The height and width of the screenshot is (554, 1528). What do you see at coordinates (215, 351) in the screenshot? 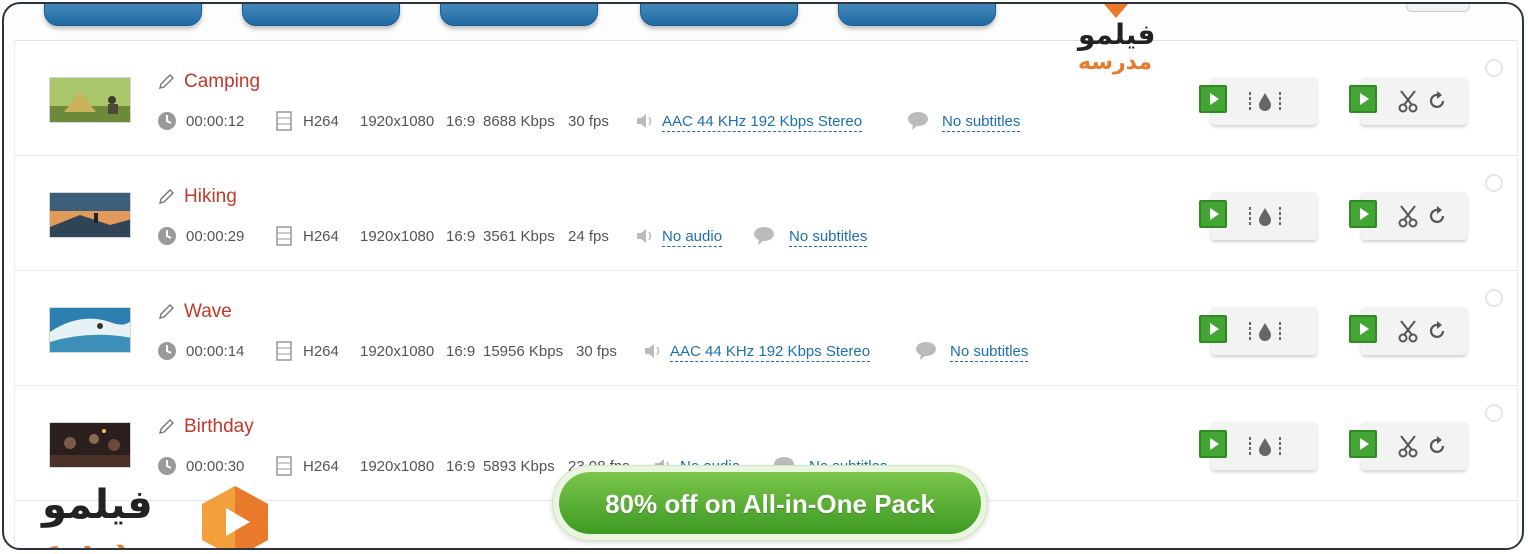
I see `duration: 00:00:14` at bounding box center [215, 351].